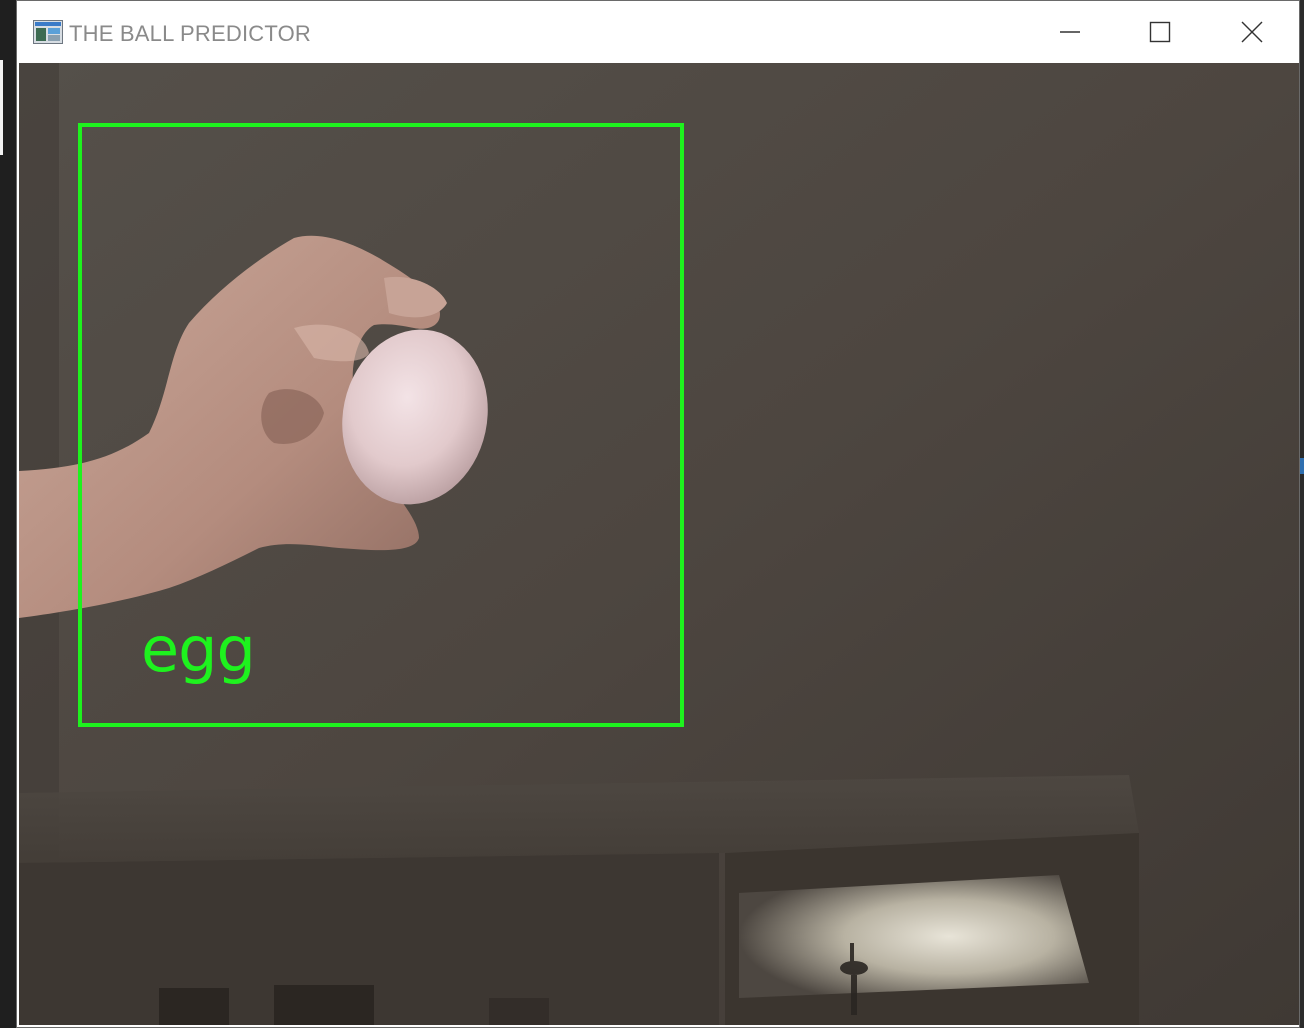 The image size is (1304, 1028). I want to click on window-title: THE BALL PREDICTOR, so click(190, 33).